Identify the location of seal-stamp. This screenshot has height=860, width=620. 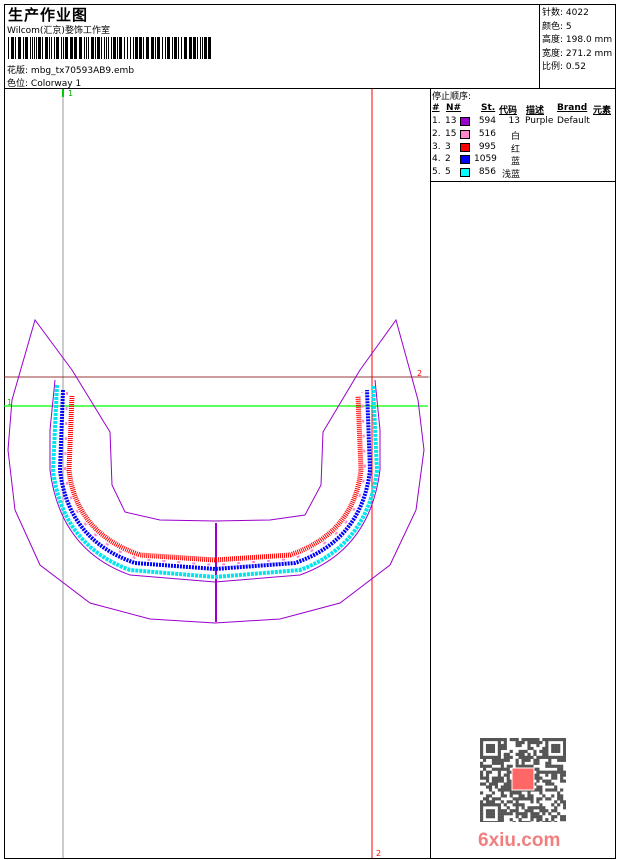
(523, 779).